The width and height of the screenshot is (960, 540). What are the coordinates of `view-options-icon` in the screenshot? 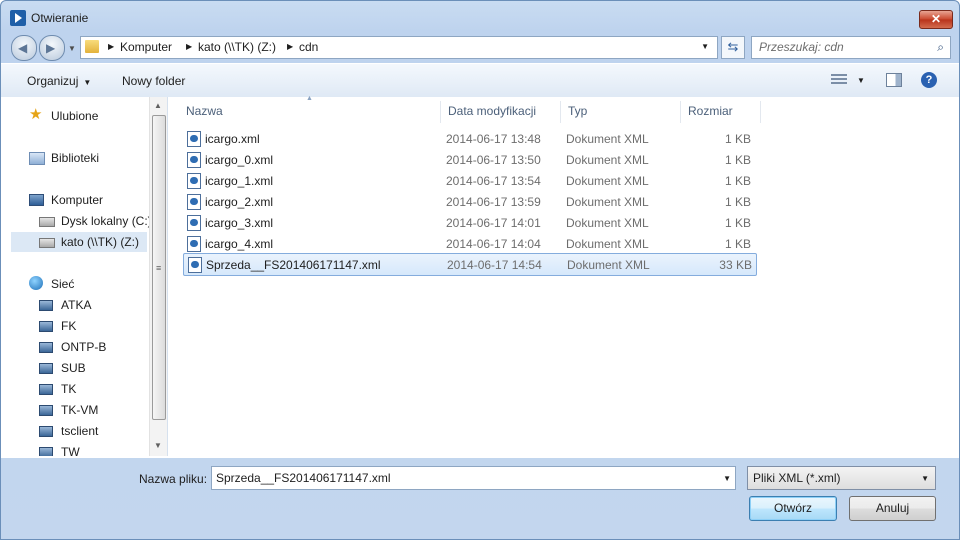 It's located at (839, 80).